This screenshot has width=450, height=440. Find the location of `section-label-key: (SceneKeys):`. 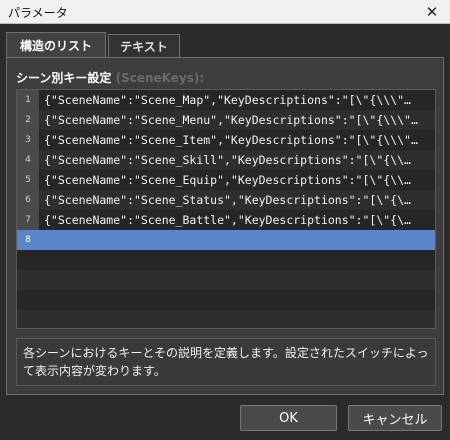

section-label-key: (SceneKeys): is located at coordinates (160, 78).